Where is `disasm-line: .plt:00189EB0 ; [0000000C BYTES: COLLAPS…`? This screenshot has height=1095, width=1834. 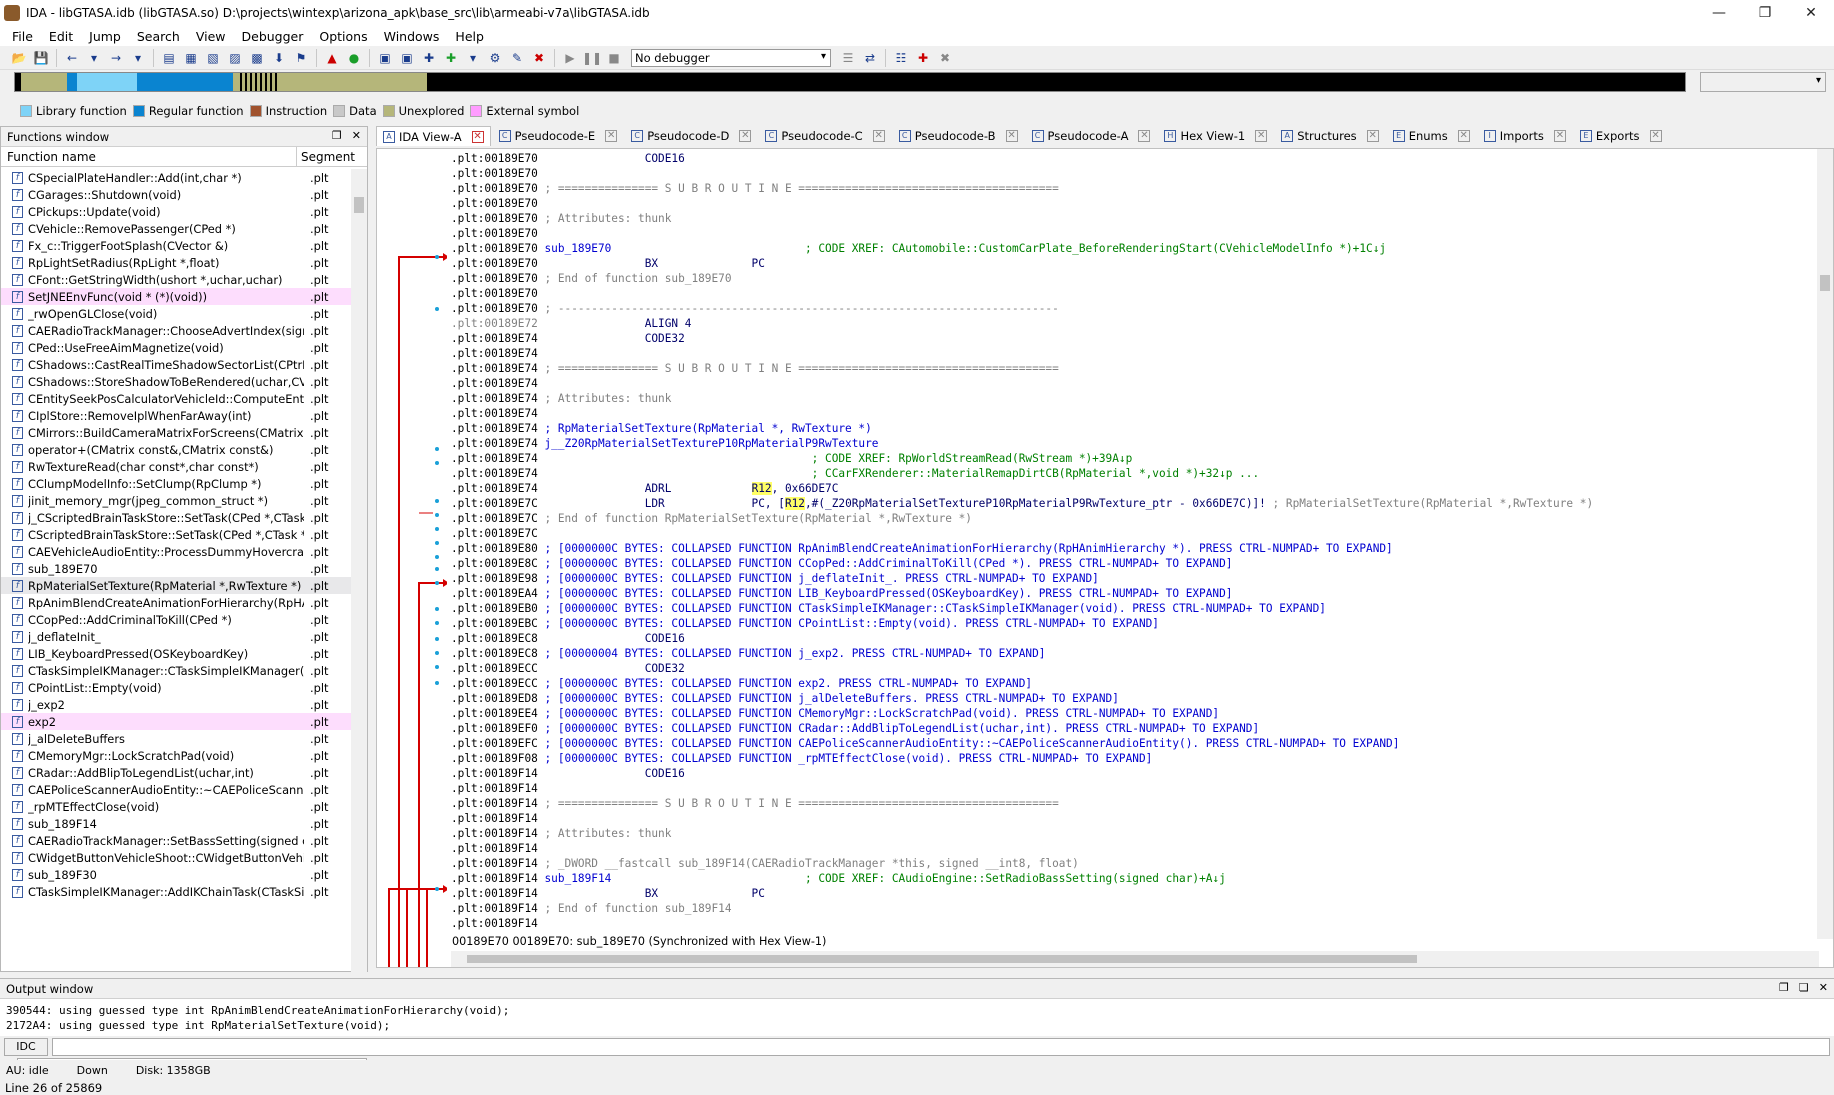 disasm-line: .plt:00189EB0 ; [0000000C BYTES: COLLAPS… is located at coordinates (1126, 608).